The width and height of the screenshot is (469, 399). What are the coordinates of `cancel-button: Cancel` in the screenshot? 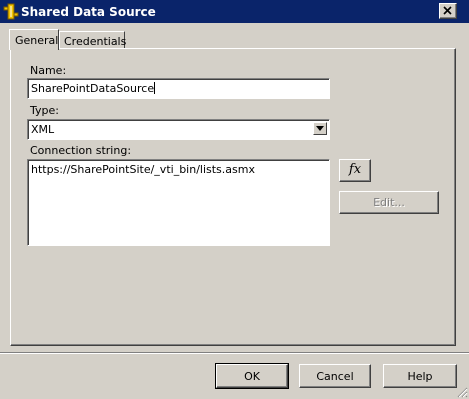 It's located at (335, 376).